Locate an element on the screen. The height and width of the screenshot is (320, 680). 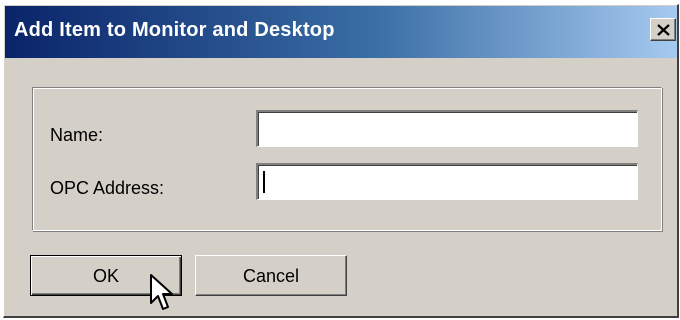
opc-address-label: OPC Address: is located at coordinates (107, 188).